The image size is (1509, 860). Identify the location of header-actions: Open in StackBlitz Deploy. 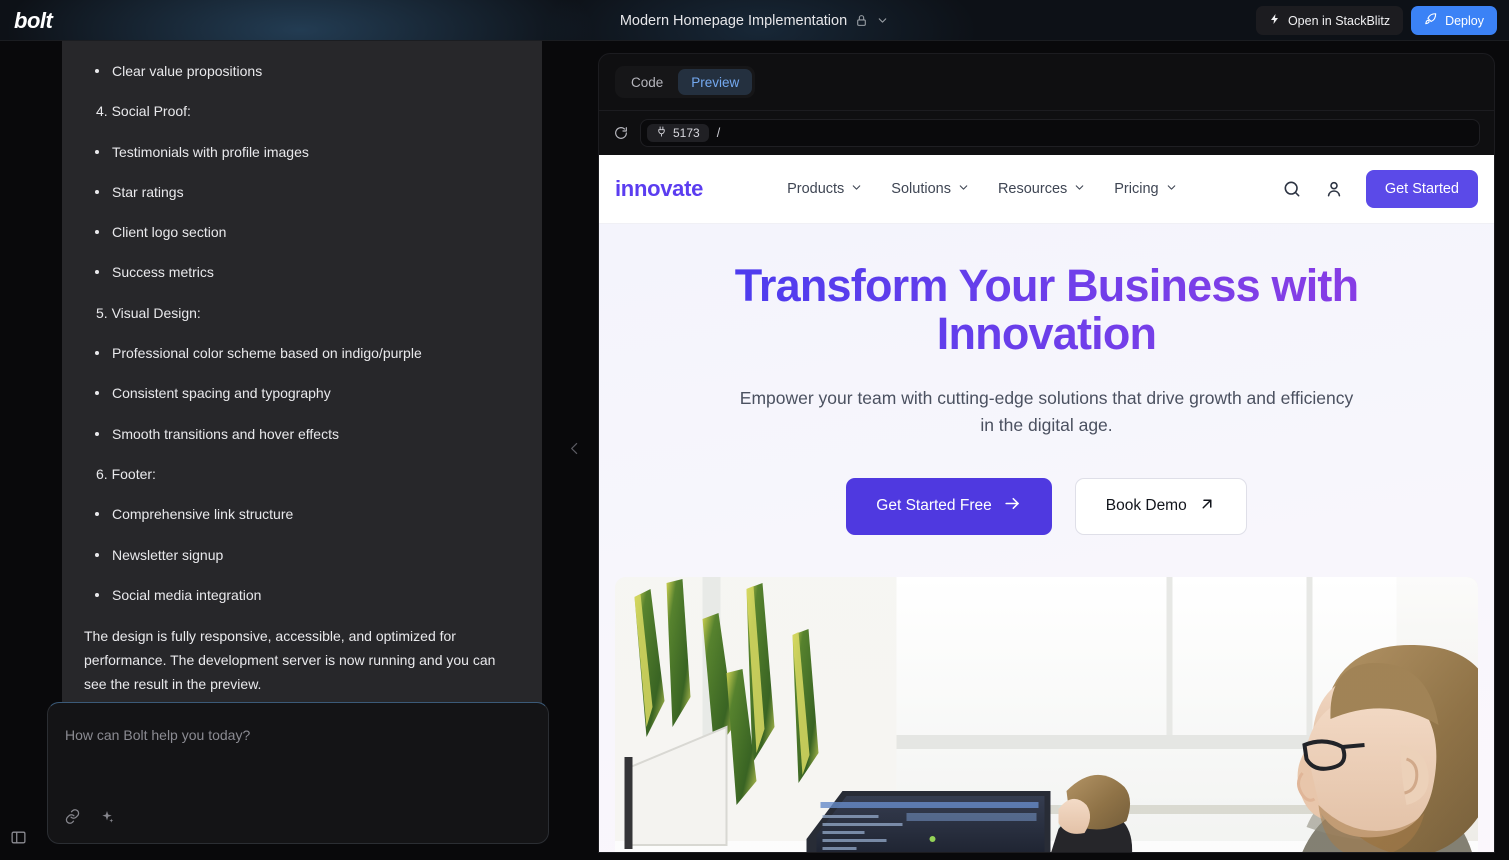
(1376, 20).